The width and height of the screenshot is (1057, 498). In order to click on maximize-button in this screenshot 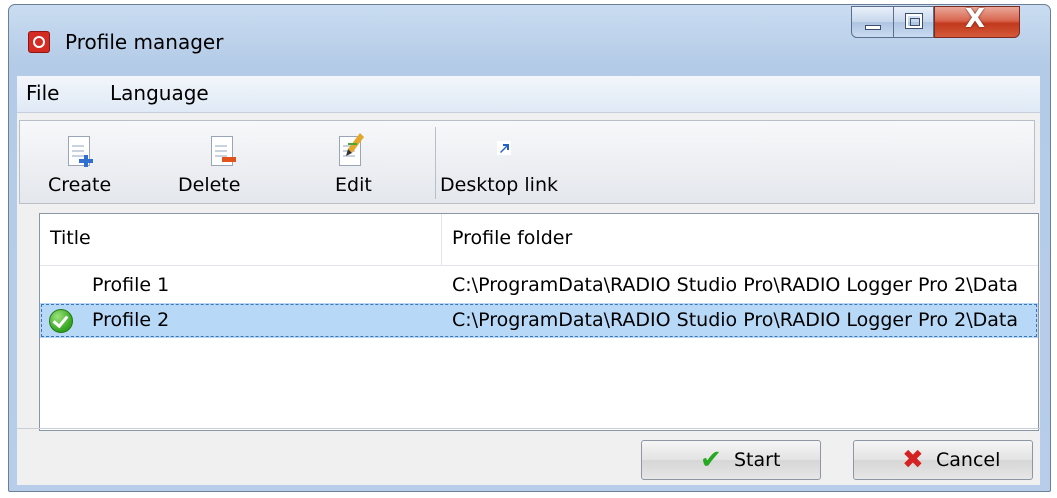, I will do `click(914, 22)`.